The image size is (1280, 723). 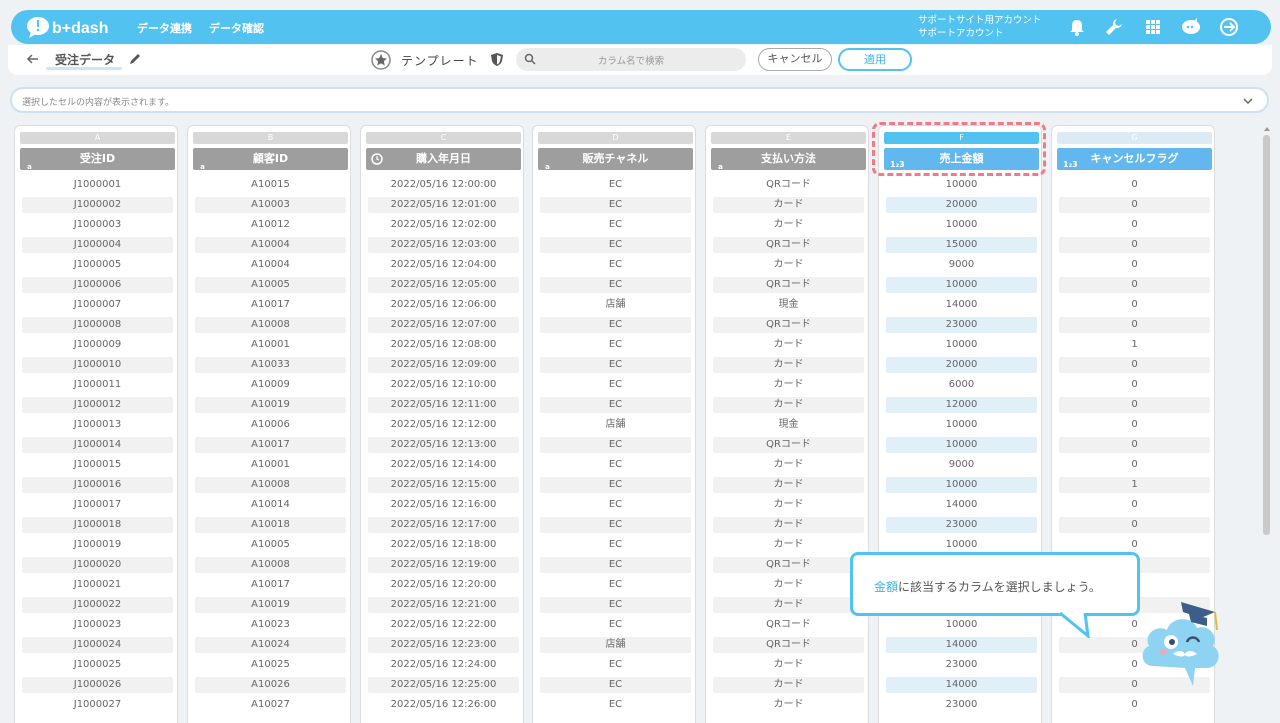 I want to click on table-cell: A10026, so click(x=270, y=685).